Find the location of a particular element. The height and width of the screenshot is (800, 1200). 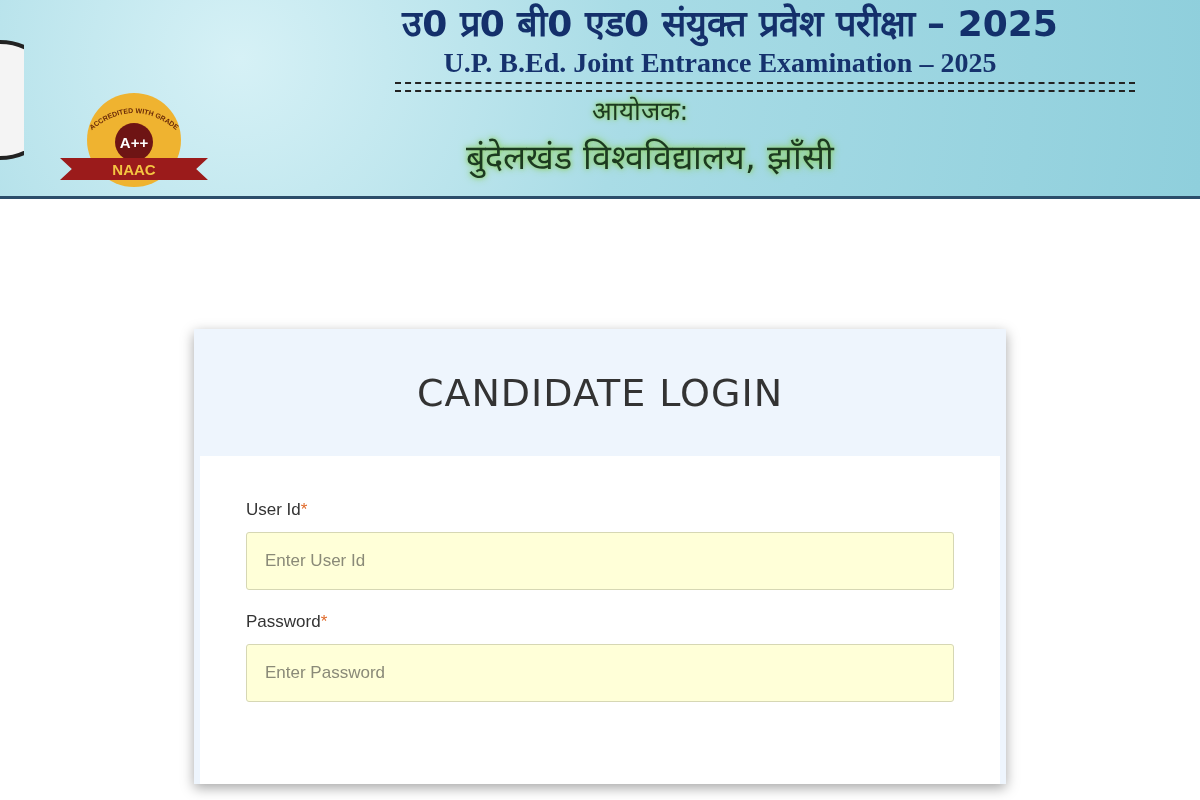

organizer-label: आयोजक: is located at coordinates (640, 111).